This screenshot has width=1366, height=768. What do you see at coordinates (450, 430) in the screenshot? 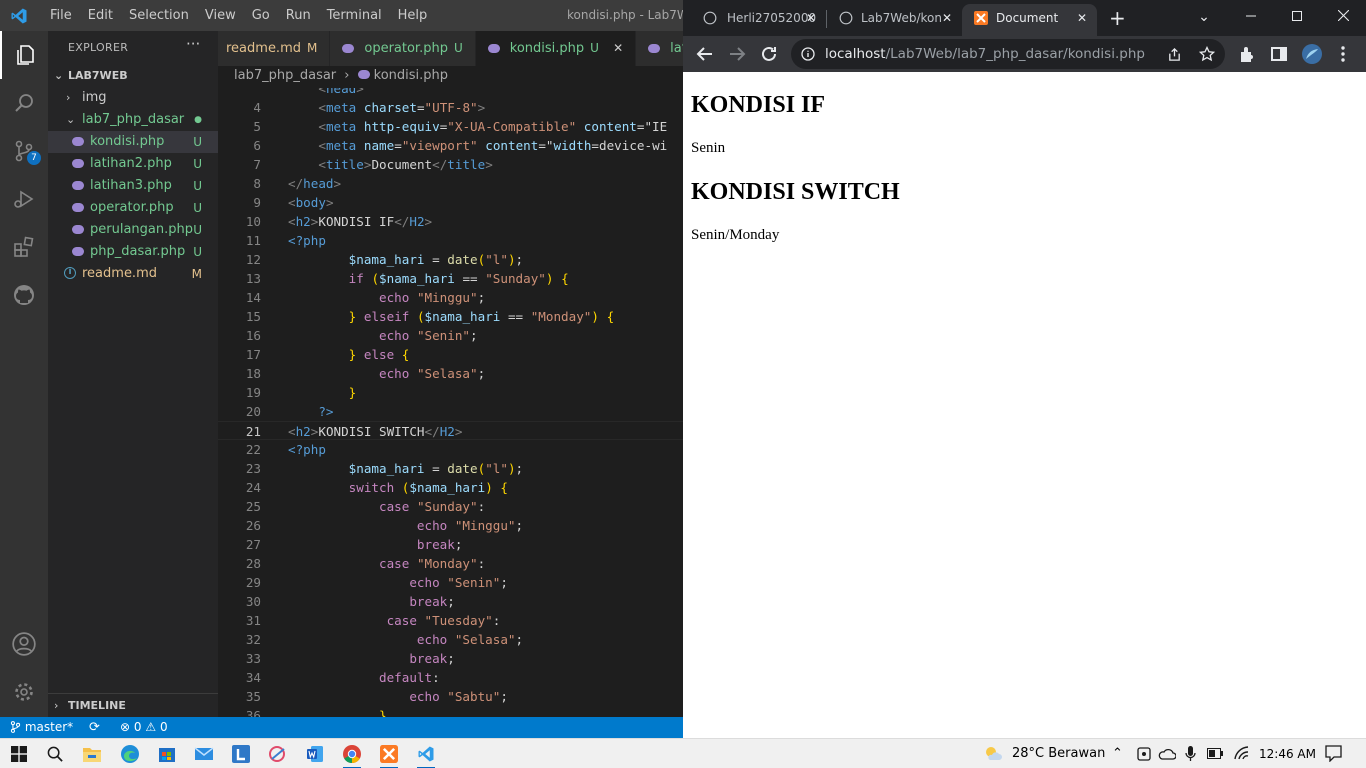
I see `code-line: 21 <h2>KONDISI SWITCH</H2>` at bounding box center [450, 430].